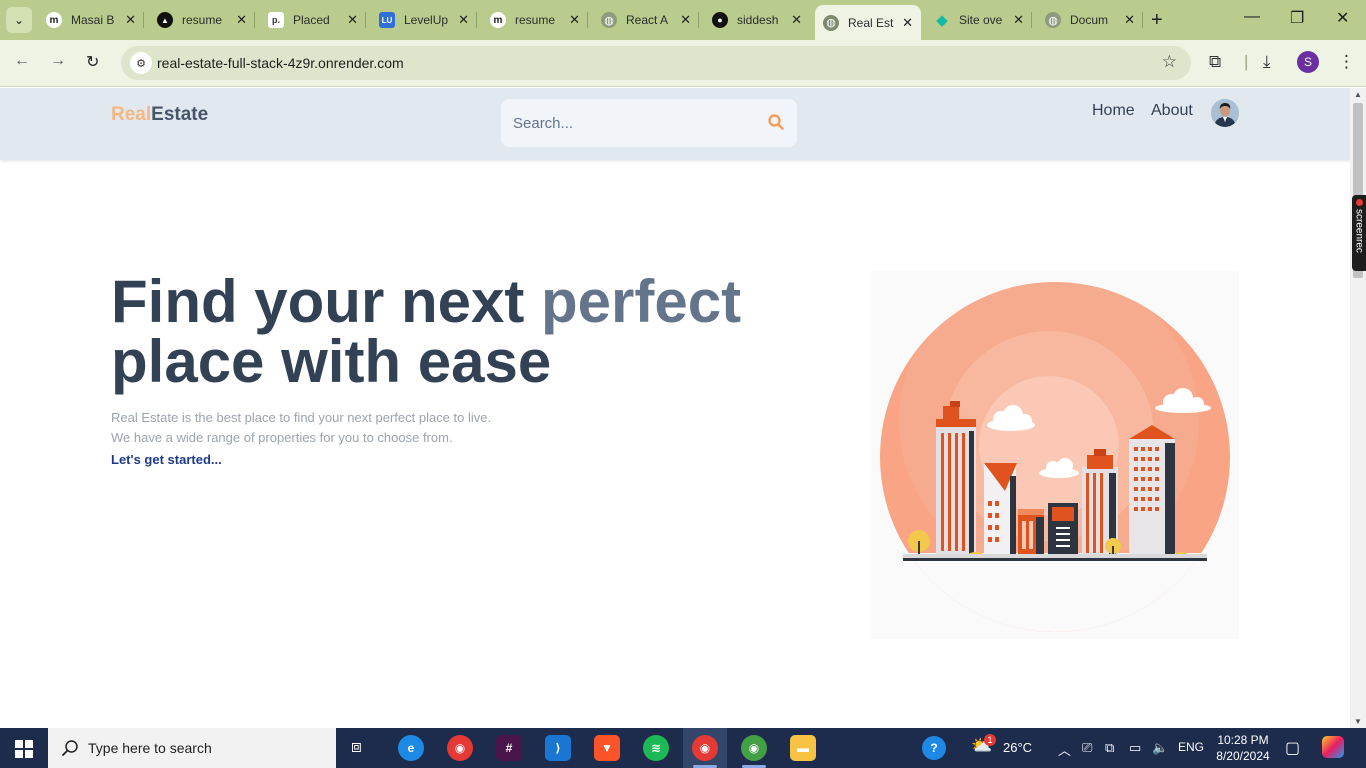  What do you see at coordinates (1169, 62) in the screenshot?
I see `bookmark-star-icon: ☆` at bounding box center [1169, 62].